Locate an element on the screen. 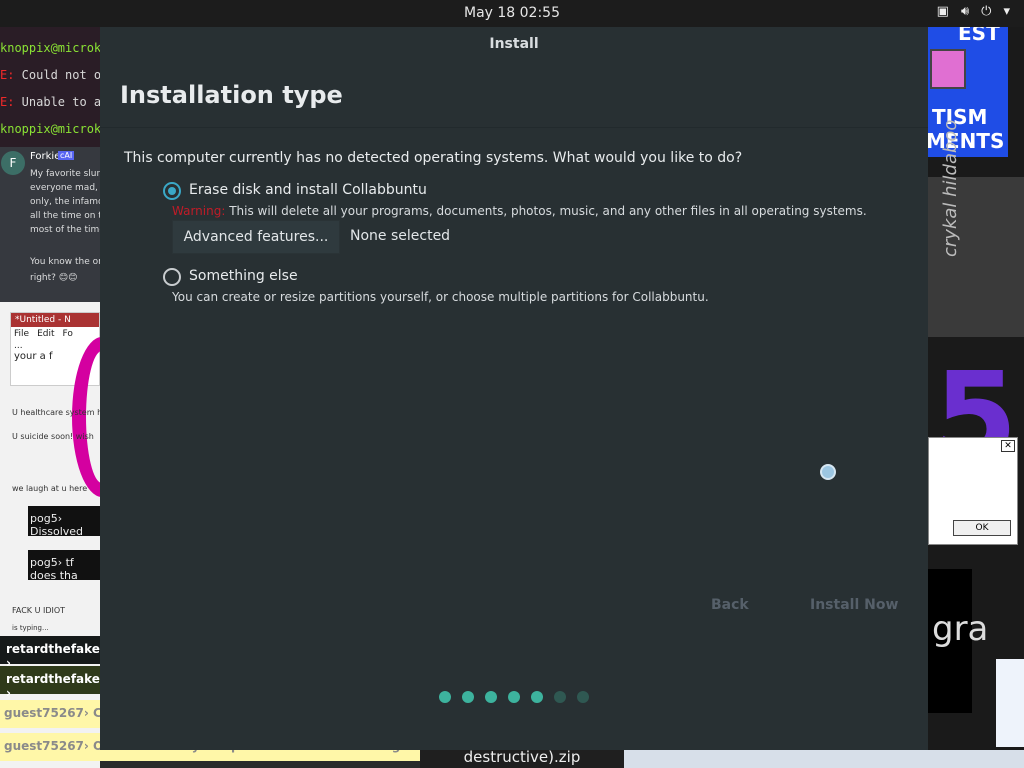 This screenshot has width=1024, height=768. collage-gray-panel: crykal hildaboo is located at coordinates (976, 228).